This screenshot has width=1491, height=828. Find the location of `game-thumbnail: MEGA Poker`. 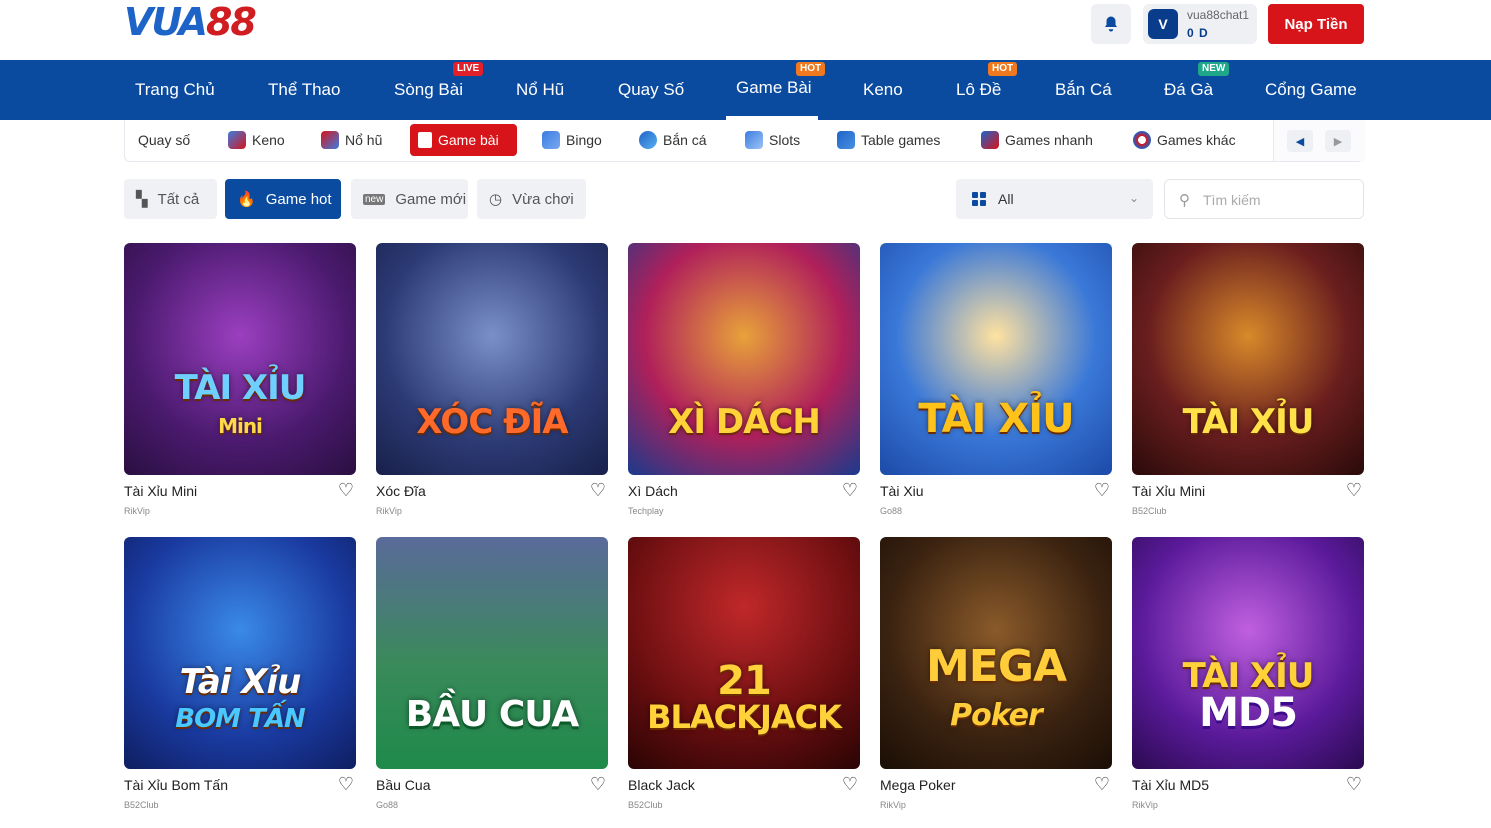

game-thumbnail: MEGA Poker is located at coordinates (996, 653).